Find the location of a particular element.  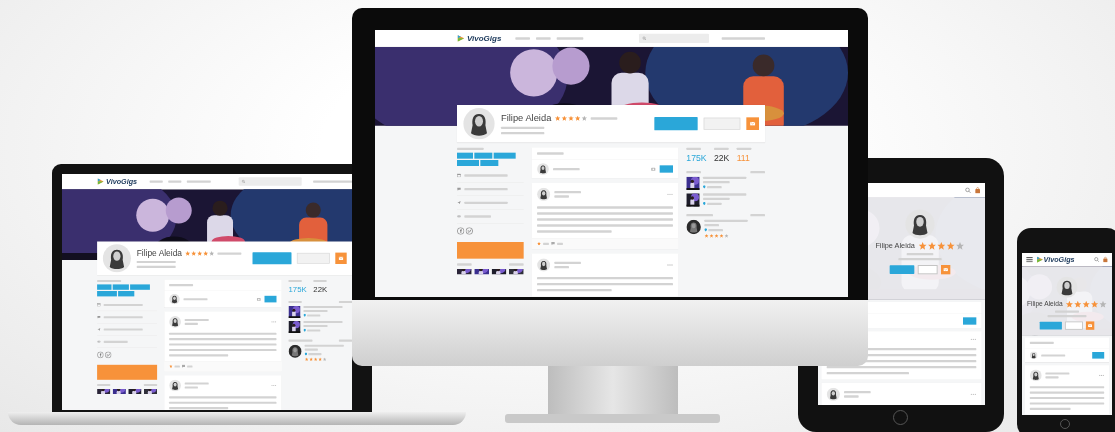

logo-text: VivoGigs is located at coordinates (484, 38).